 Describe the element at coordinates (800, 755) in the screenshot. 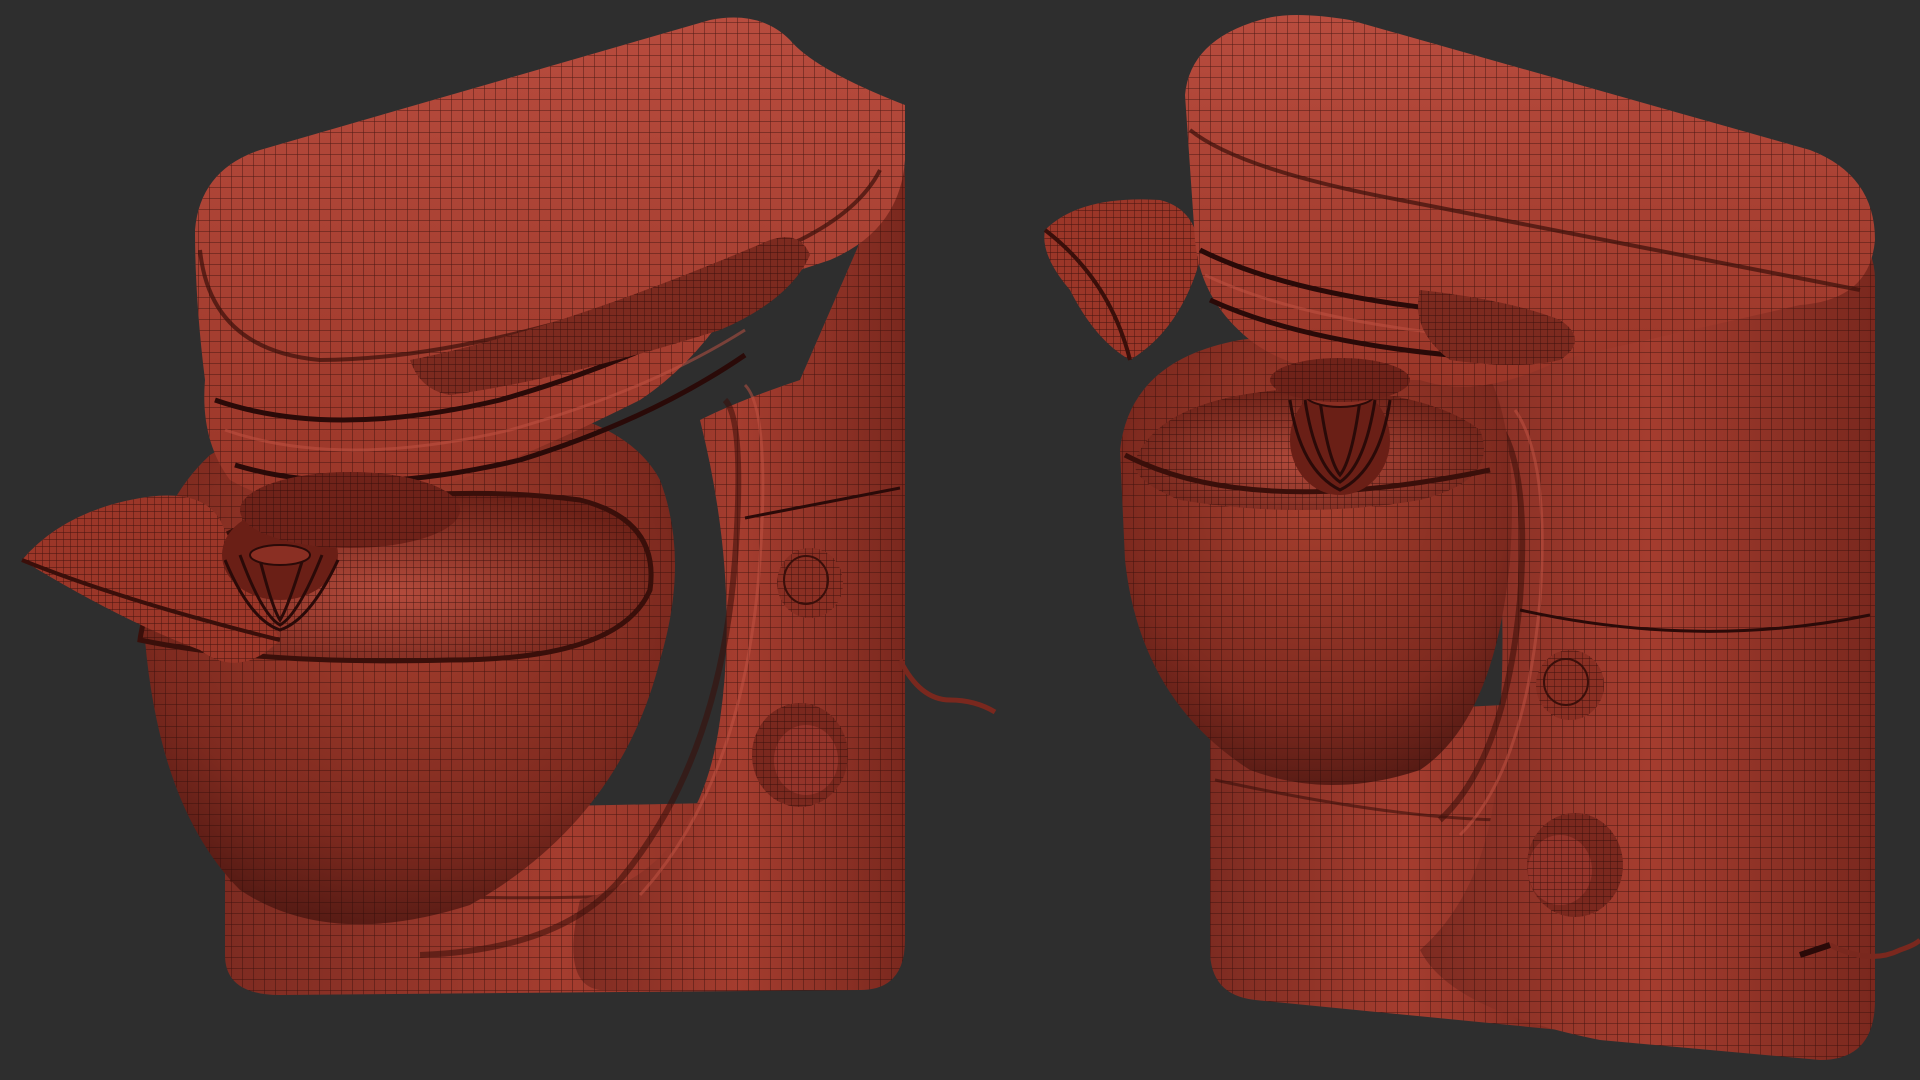

I see `mixer-left-knob-large` at that location.